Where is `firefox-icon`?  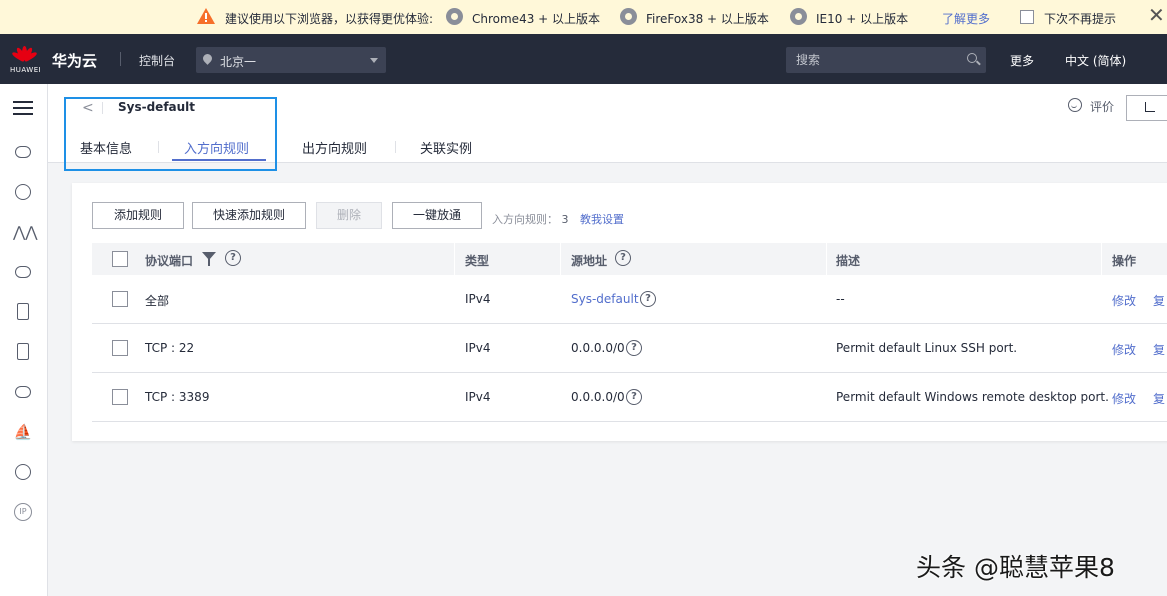
firefox-icon is located at coordinates (628, 16).